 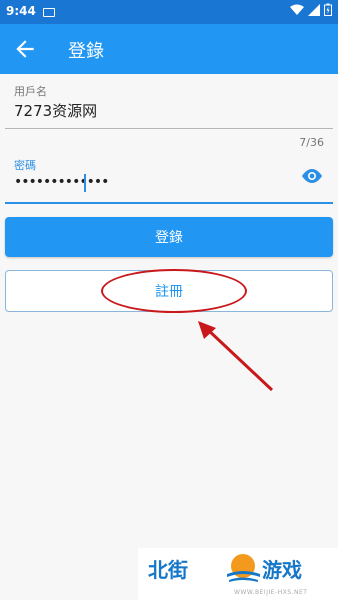 I want to click on page-title: 登錄, so click(x=86, y=51).